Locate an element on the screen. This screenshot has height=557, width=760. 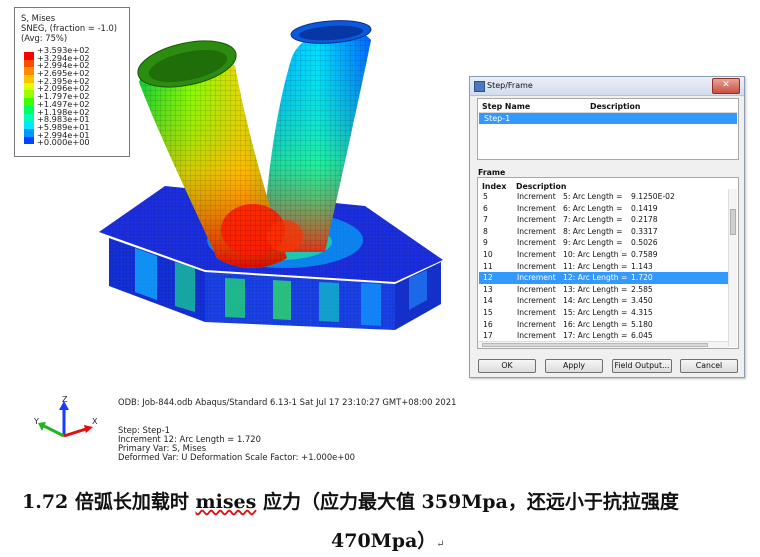
frame-arc-value: 1.720 is located at coordinates (642, 278).